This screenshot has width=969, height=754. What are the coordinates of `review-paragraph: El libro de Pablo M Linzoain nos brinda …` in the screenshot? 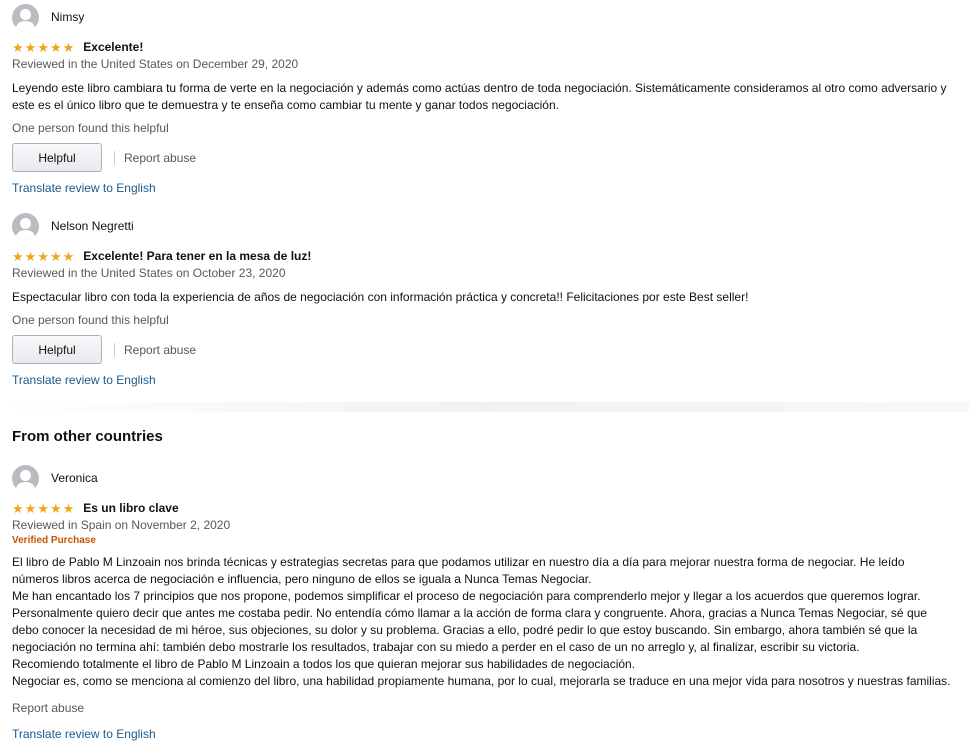 It's located at (458, 570).